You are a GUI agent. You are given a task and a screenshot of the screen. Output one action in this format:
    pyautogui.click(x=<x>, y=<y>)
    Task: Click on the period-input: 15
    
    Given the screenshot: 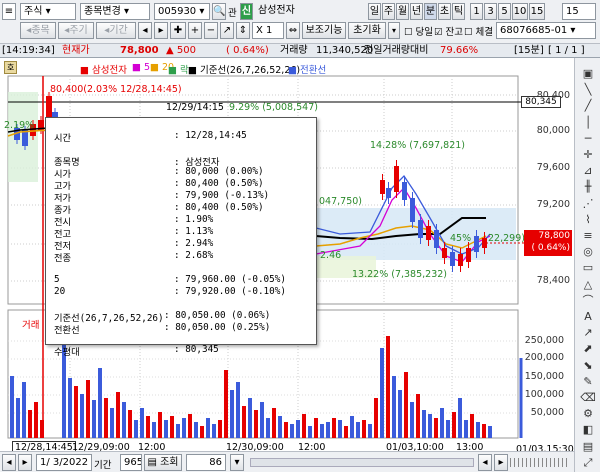 What is the action you would take?
    pyautogui.click(x=579, y=11)
    